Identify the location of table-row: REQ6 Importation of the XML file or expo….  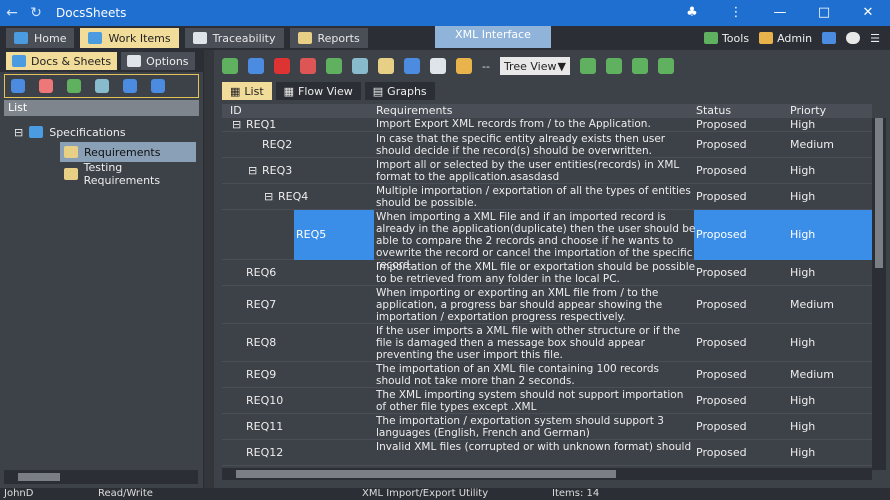
(547, 273).